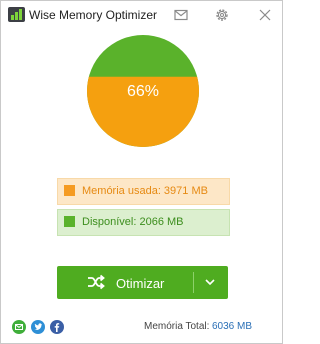 The width and height of the screenshot is (320, 344). What do you see at coordinates (210, 282) in the screenshot?
I see `chevron-down-icon` at bounding box center [210, 282].